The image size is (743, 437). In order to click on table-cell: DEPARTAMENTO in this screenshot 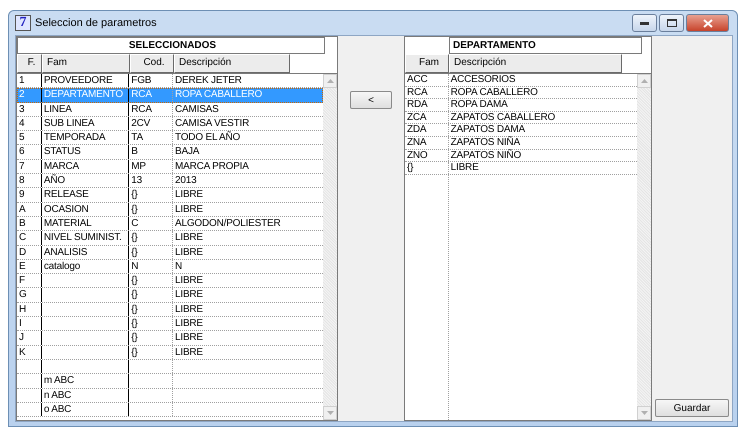, I will do `click(86, 95)`.